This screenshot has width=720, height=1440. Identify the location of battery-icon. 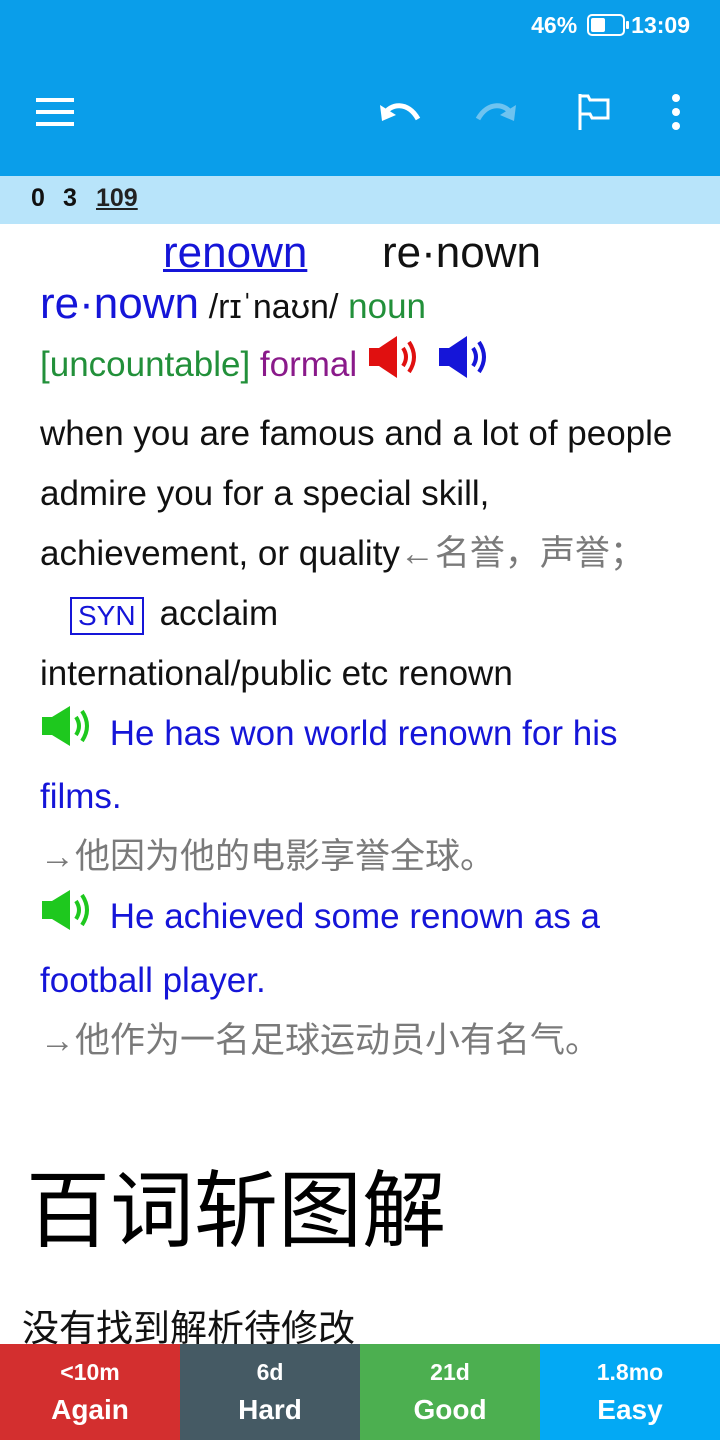
(608, 25).